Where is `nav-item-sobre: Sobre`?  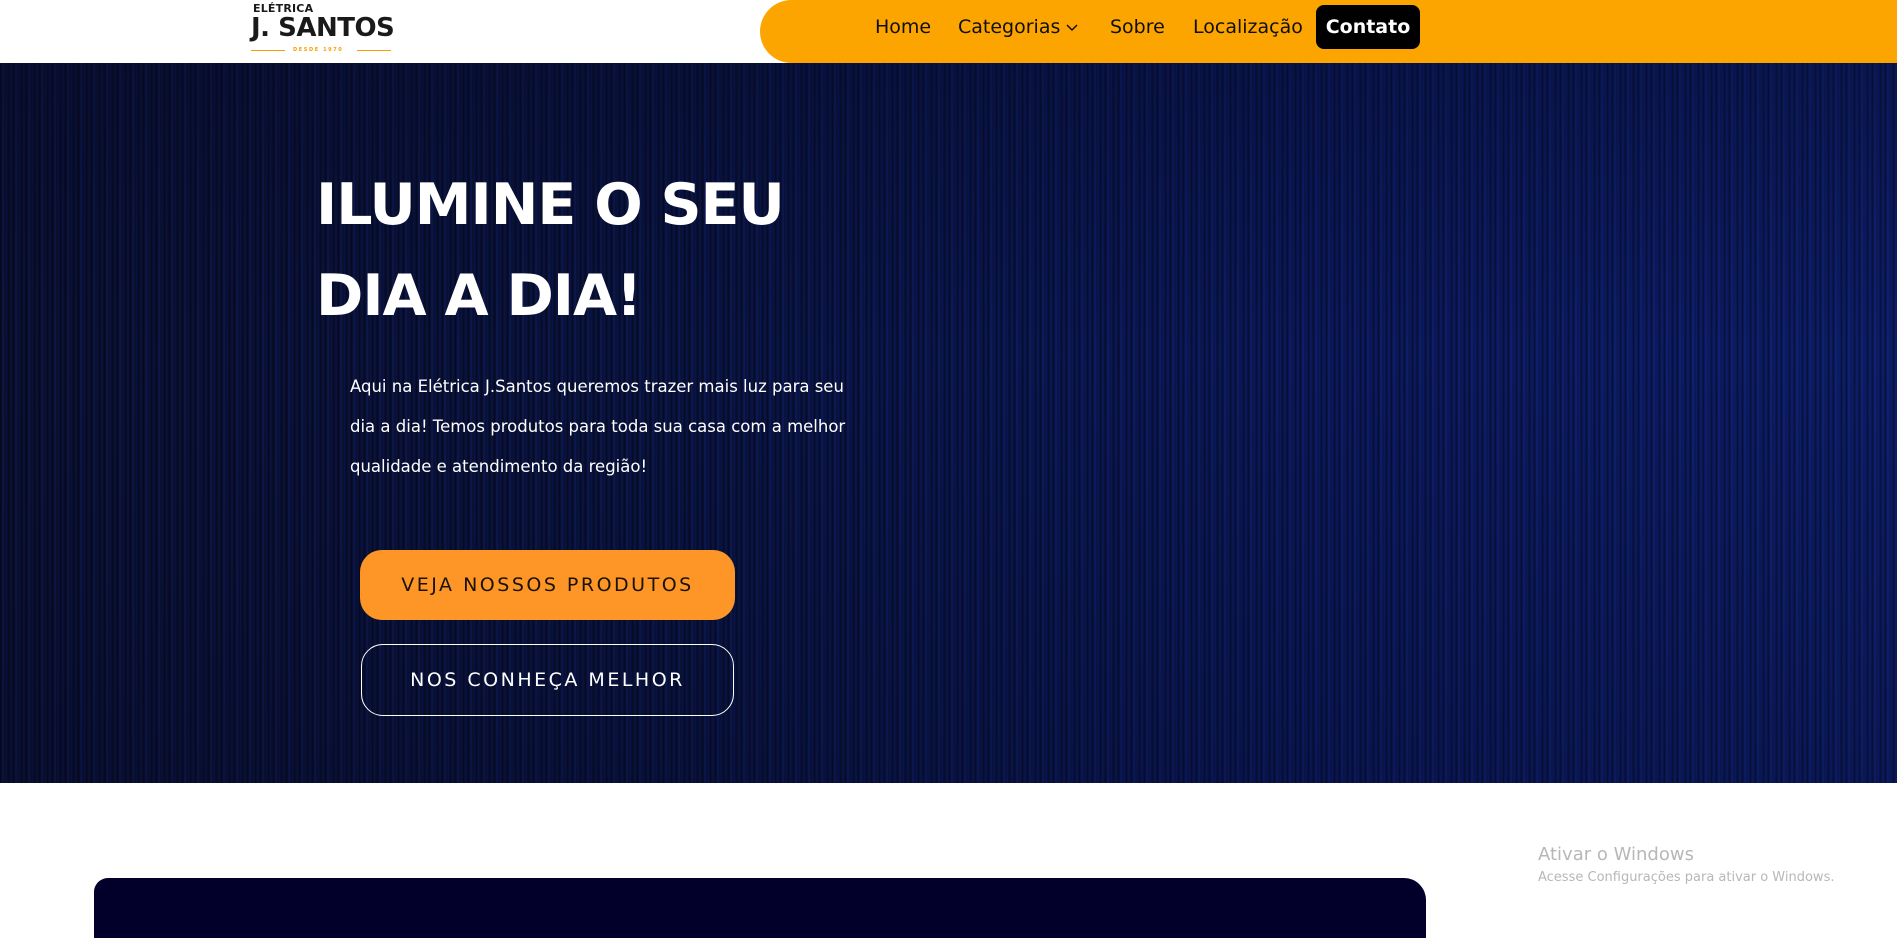 nav-item-sobre: Sobre is located at coordinates (1137, 30).